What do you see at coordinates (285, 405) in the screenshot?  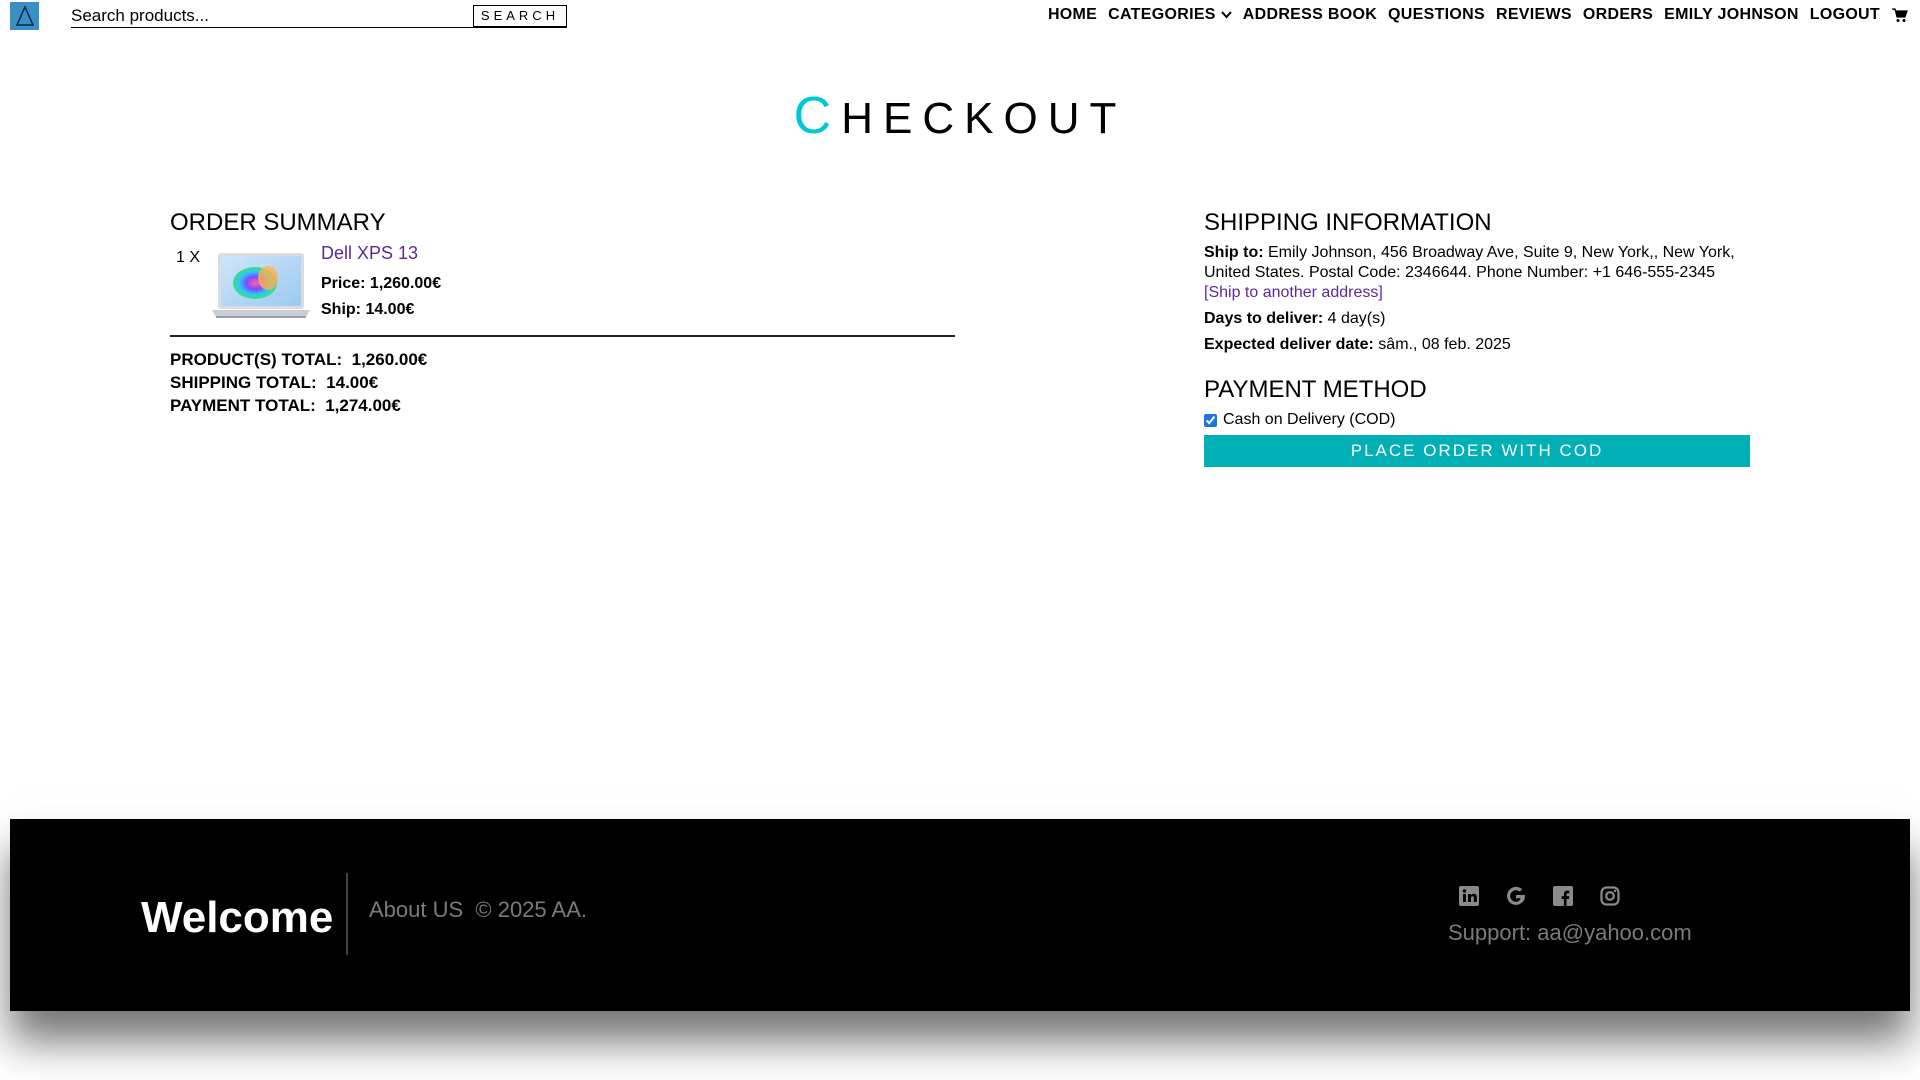 I see `payment-total: PAYMENT TOTAL: 1,274.00€` at bounding box center [285, 405].